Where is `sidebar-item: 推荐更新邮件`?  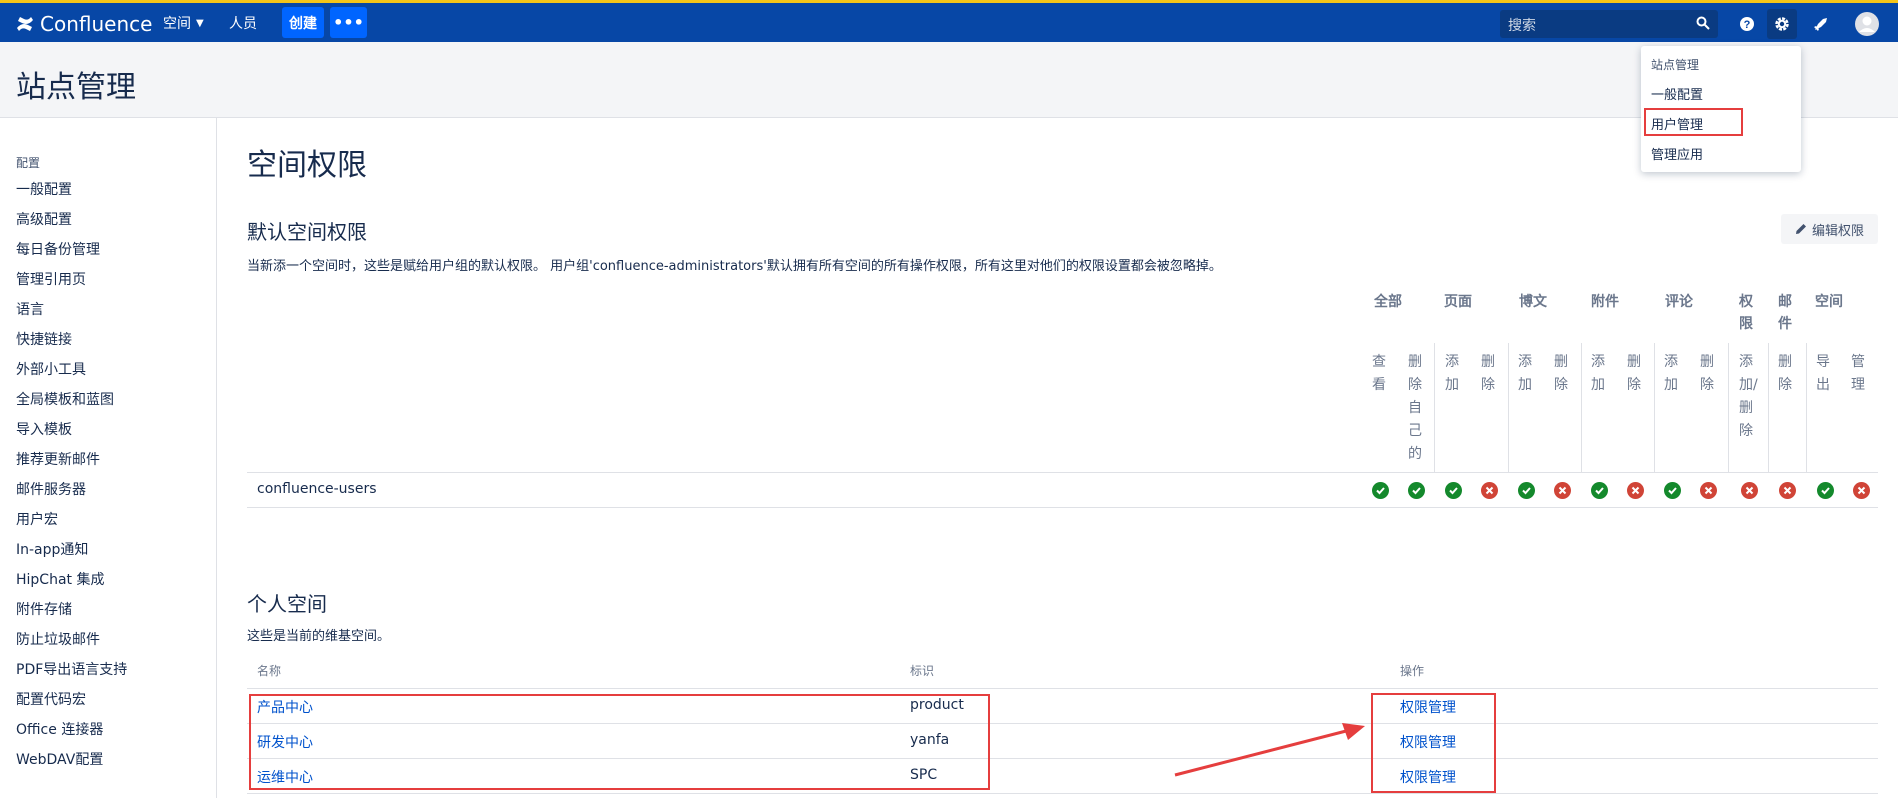
sidebar-item: 推荐更新邮件 is located at coordinates (58, 459).